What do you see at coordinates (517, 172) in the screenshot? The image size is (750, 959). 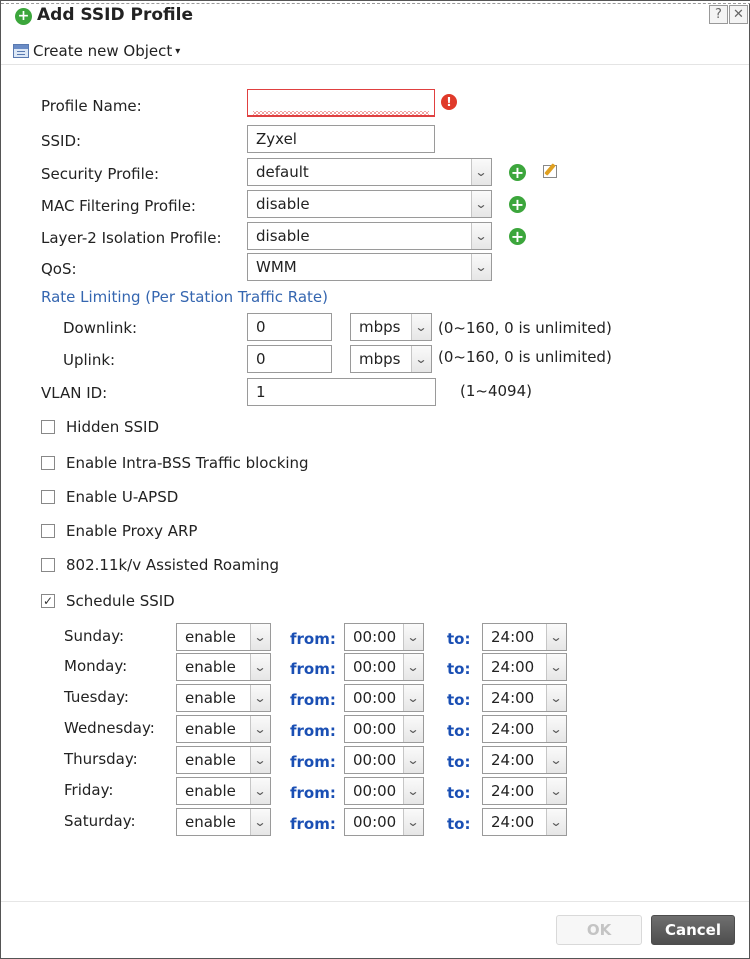 I see `add-security-profile-icon: +` at bounding box center [517, 172].